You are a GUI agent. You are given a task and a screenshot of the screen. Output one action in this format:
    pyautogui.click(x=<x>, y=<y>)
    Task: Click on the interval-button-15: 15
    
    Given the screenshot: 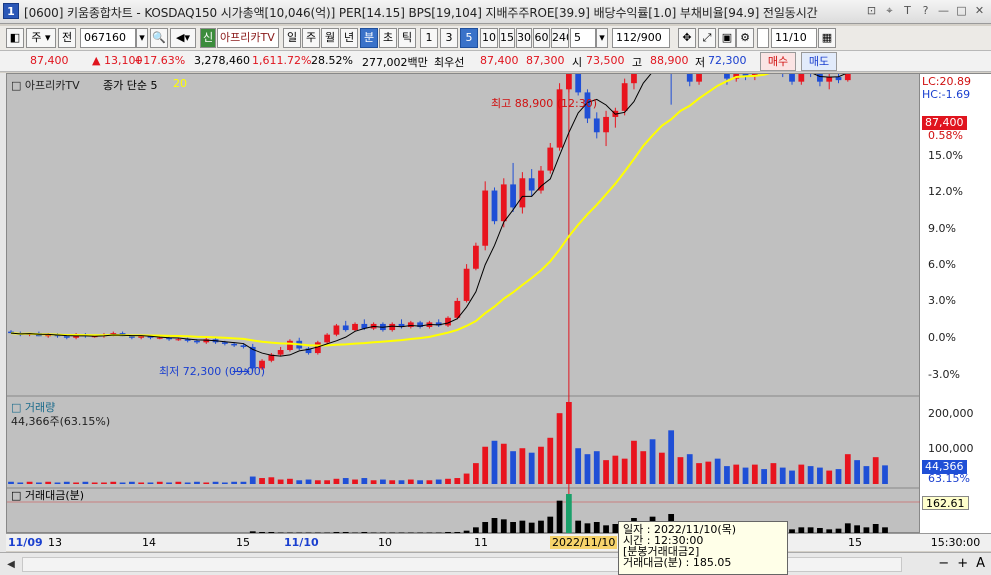 What is the action you would take?
    pyautogui.click(x=507, y=38)
    